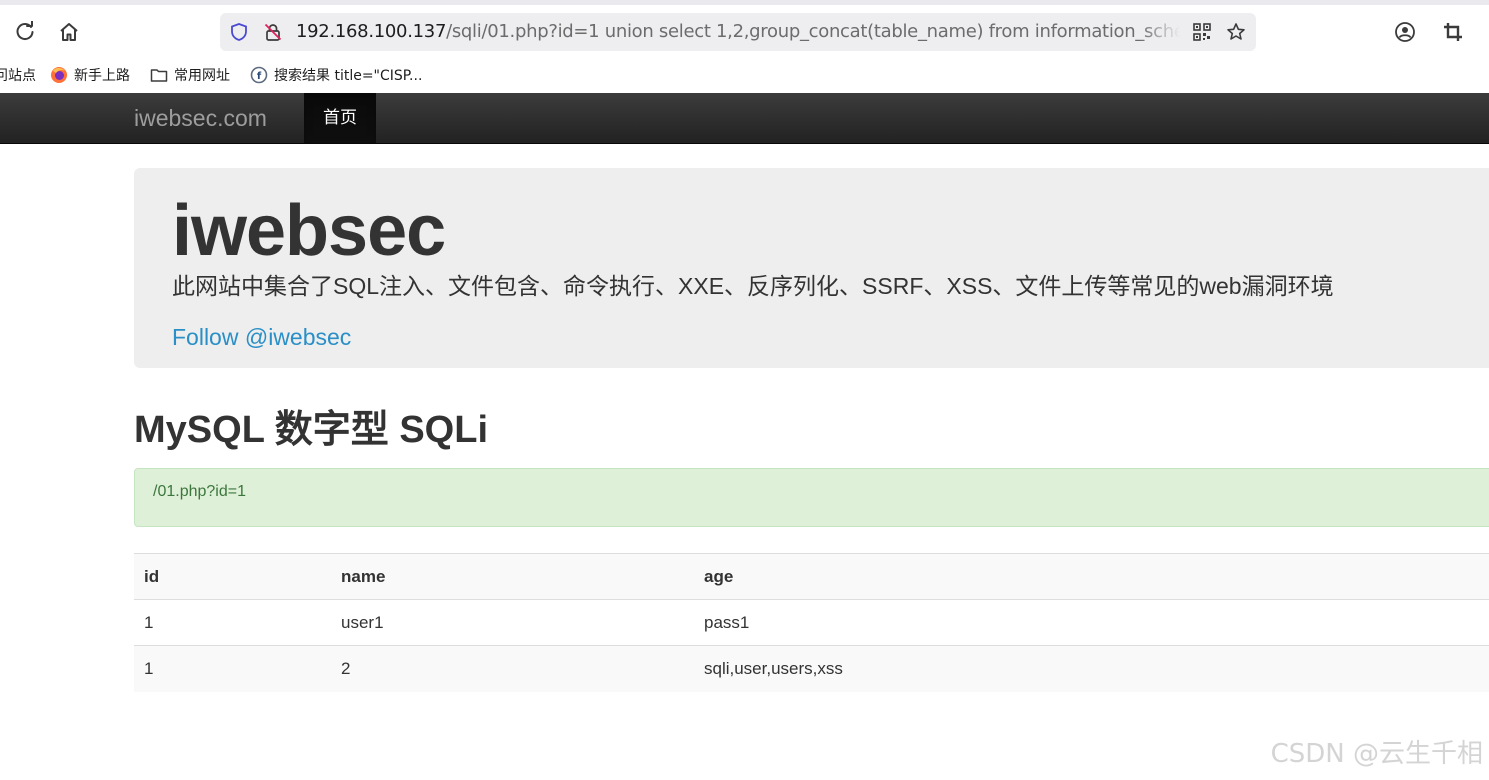  I want to click on account-button, so click(1405, 32).